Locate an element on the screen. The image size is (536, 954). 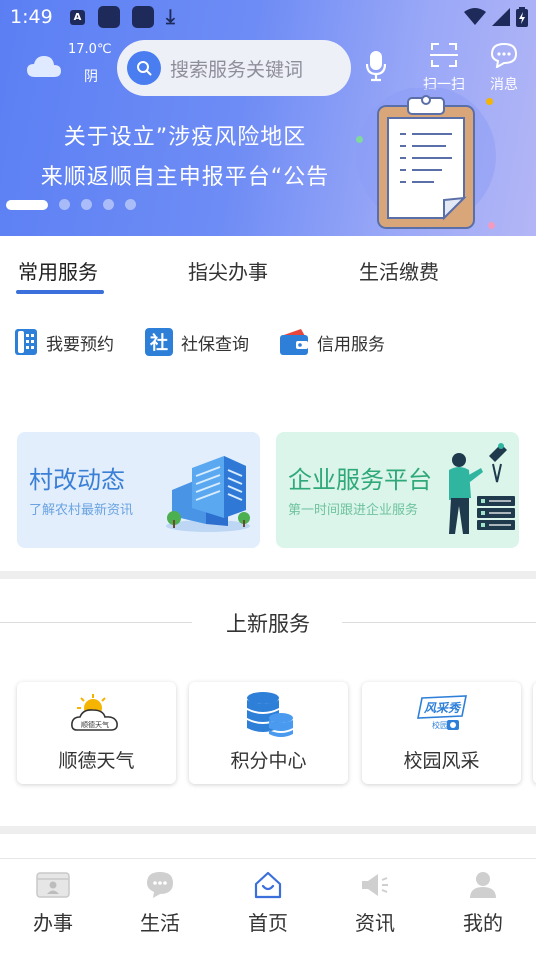
quick-service-label: 社保查询 is located at coordinates (215, 344).